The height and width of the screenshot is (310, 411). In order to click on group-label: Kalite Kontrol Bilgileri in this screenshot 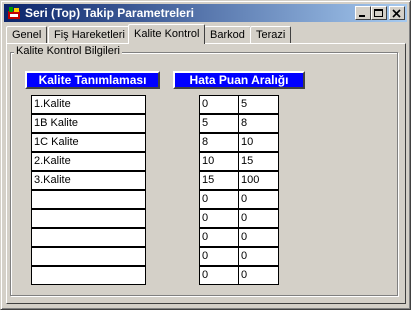, I will do `click(68, 51)`.